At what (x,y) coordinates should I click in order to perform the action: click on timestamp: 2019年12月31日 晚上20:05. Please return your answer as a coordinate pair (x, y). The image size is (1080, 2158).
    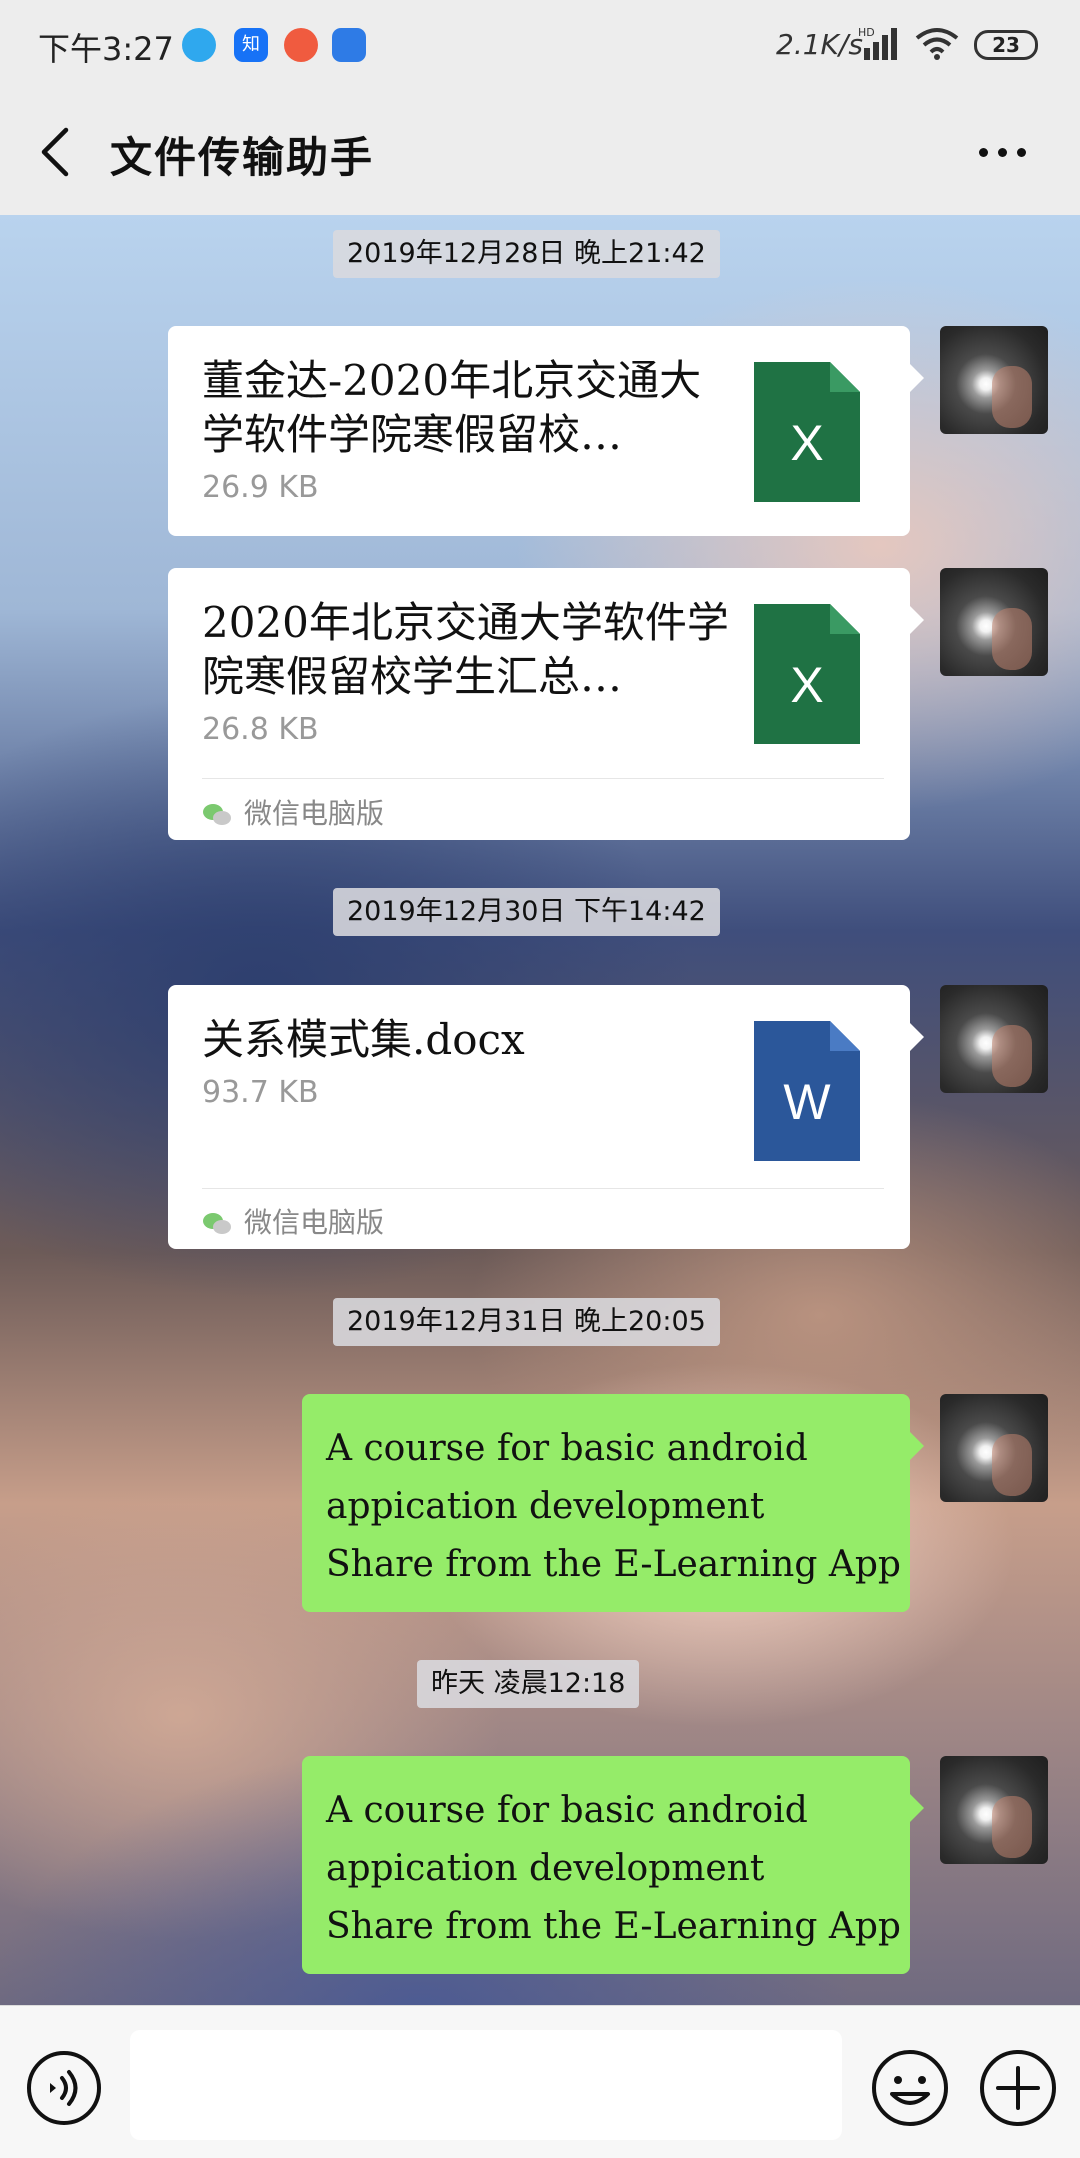
    Looking at the image, I should click on (526, 1322).